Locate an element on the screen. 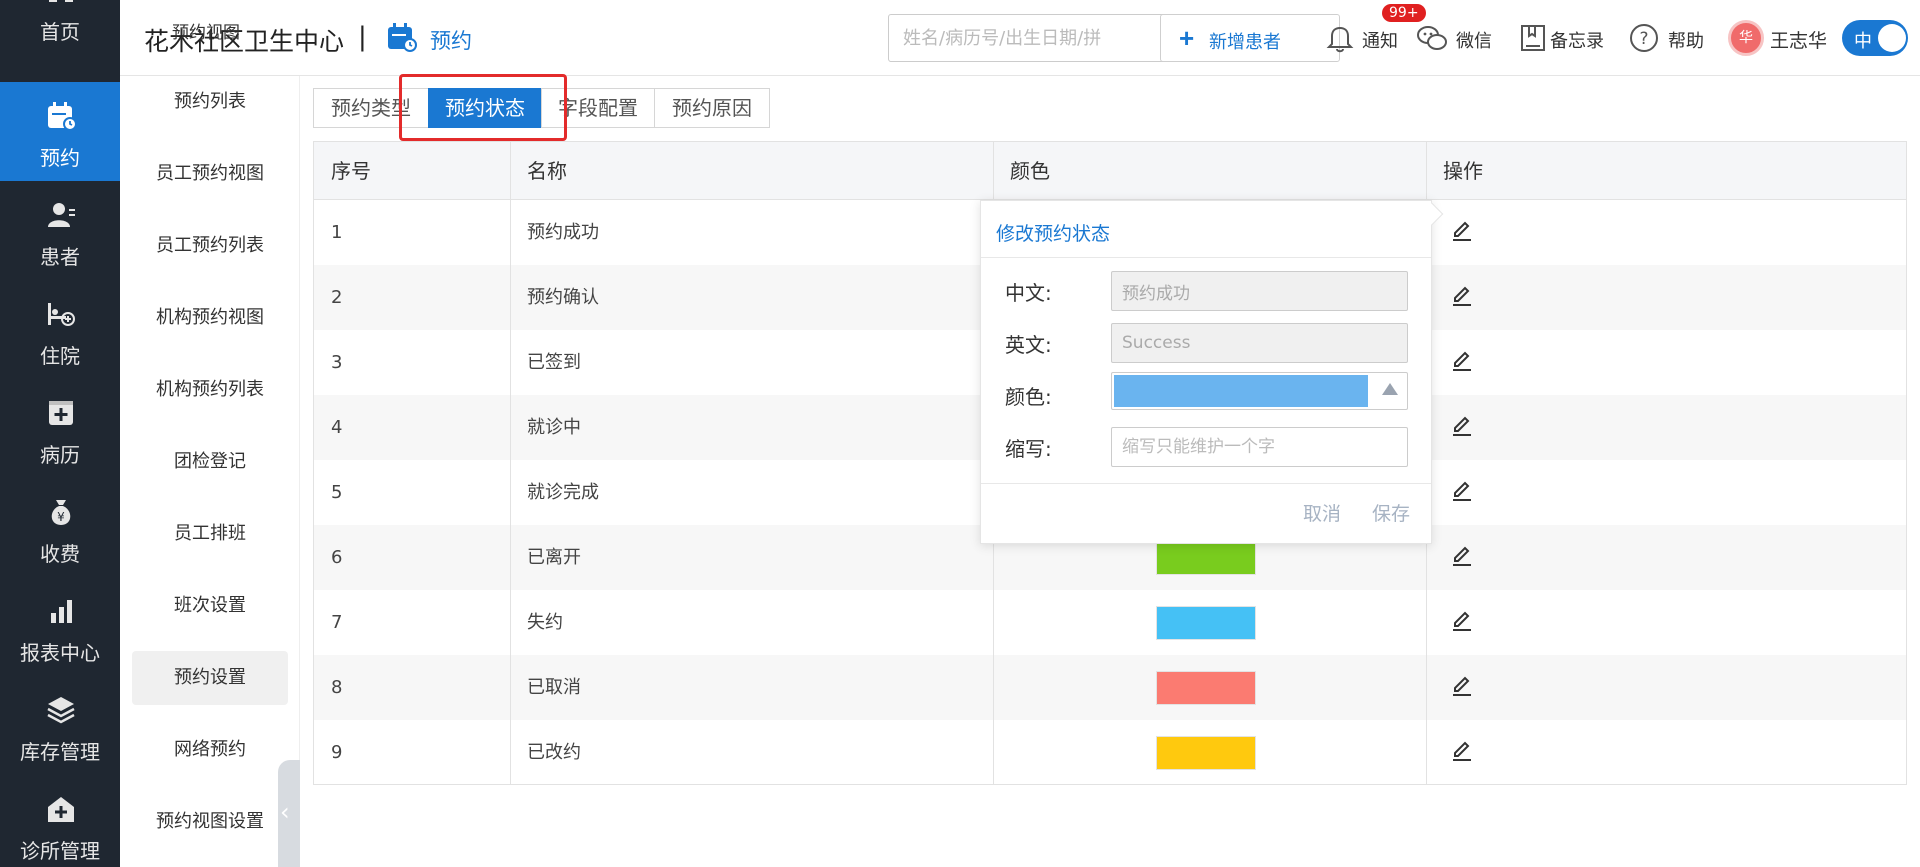  caret-up-icon is located at coordinates (1390, 389).